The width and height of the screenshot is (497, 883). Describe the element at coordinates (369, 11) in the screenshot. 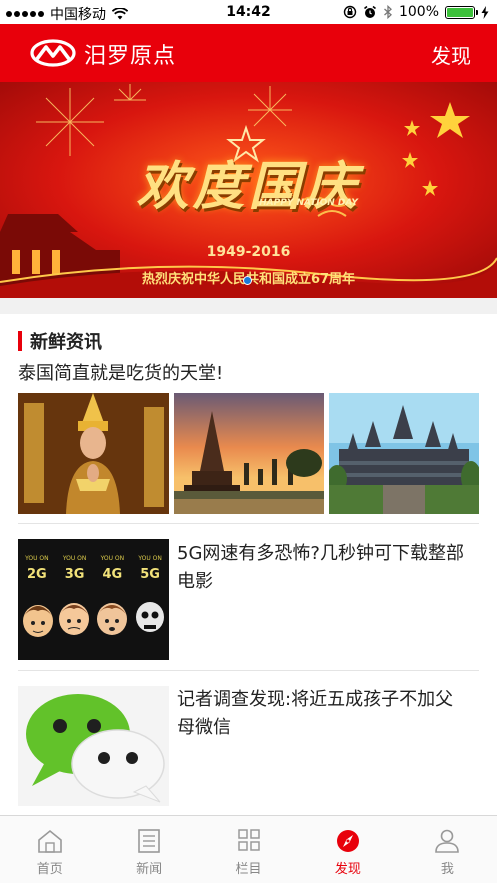

I see `alarm-icon` at that location.